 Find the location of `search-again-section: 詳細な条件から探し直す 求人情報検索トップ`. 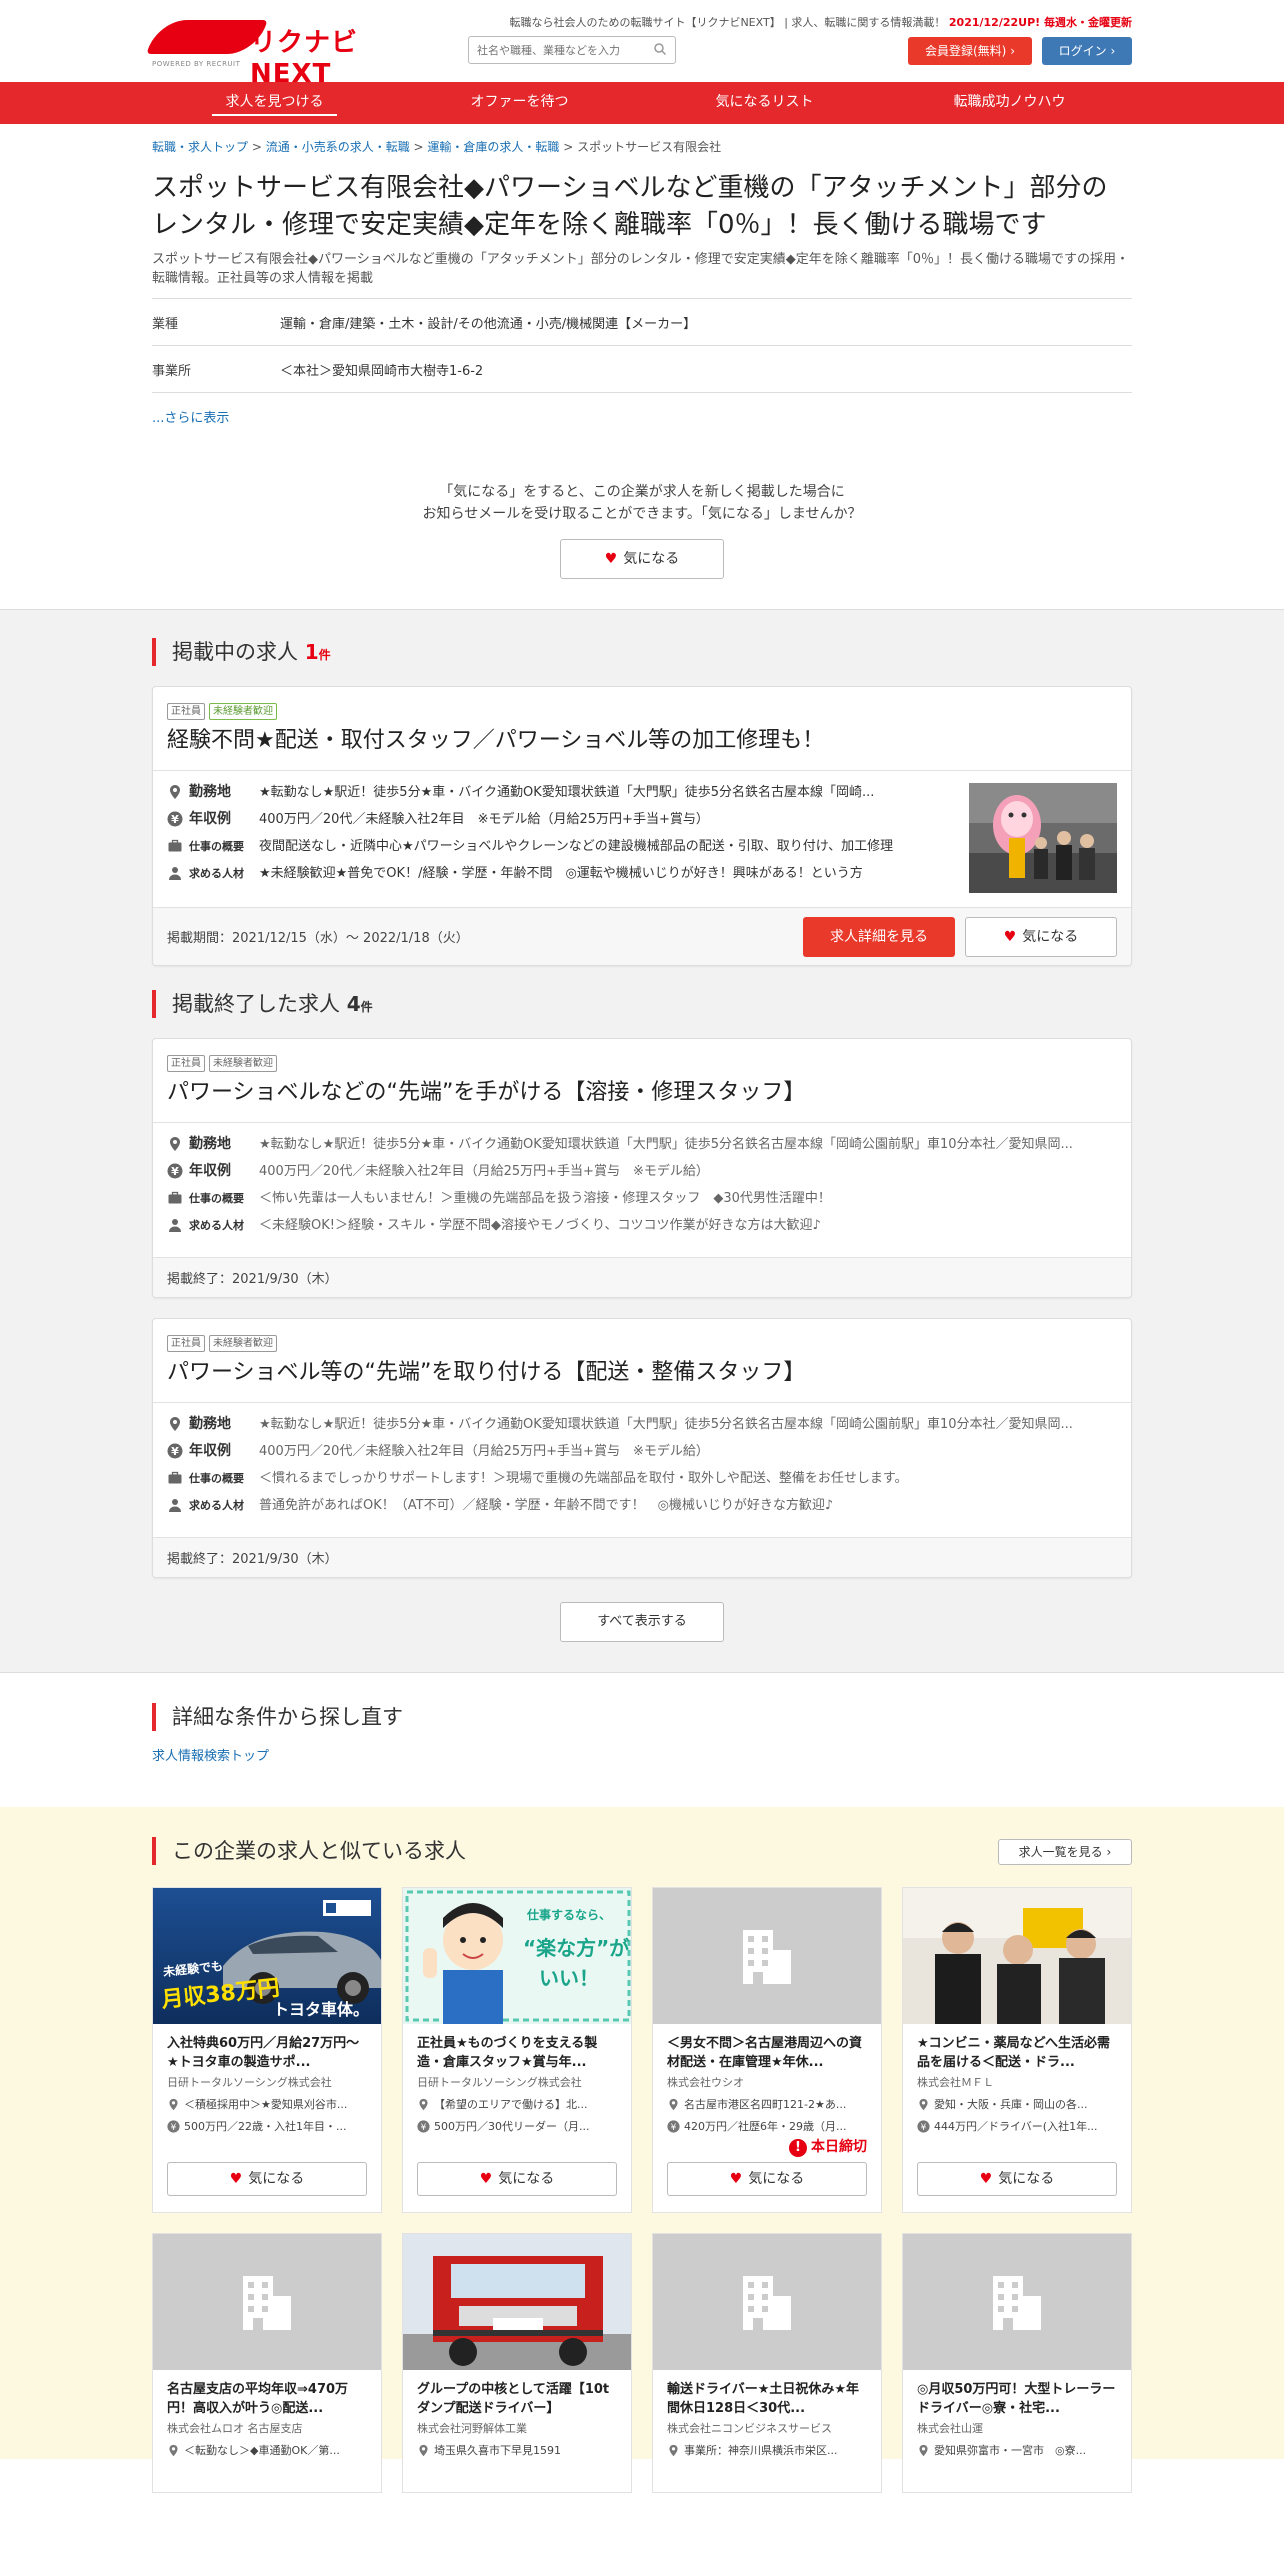

search-again-section: 詳細な条件から探し直す 求人情報検索トップ is located at coordinates (642, 1740).